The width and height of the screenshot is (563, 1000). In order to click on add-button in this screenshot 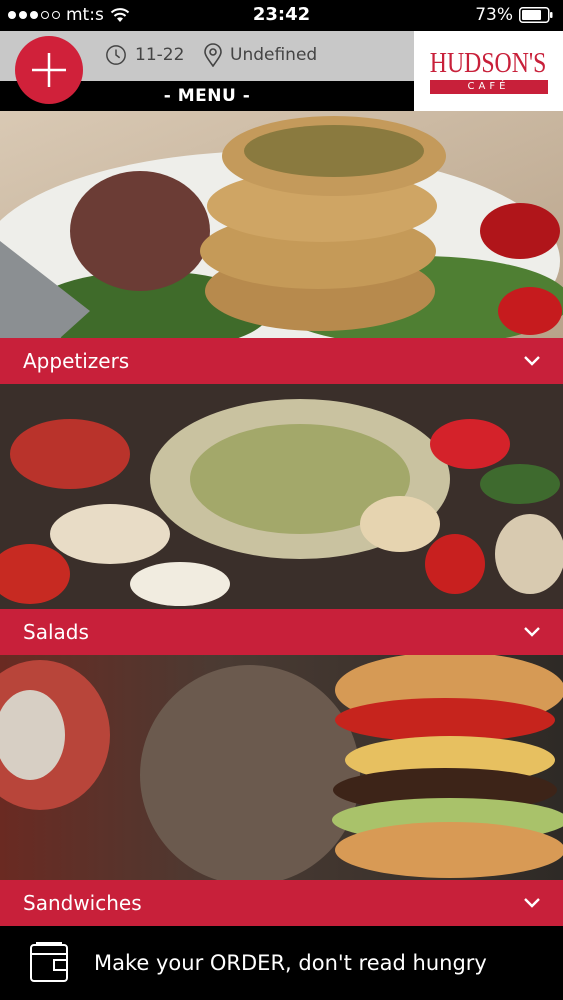, I will do `click(49, 70)`.